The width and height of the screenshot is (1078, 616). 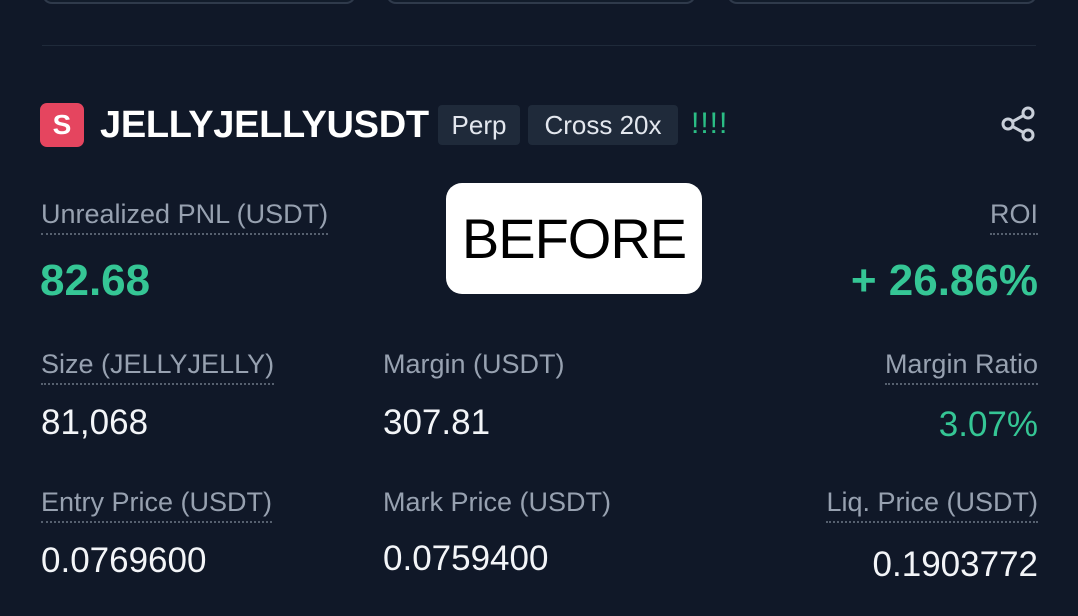 What do you see at coordinates (95, 280) in the screenshot?
I see `unrealized-pnl-value: 82.68` at bounding box center [95, 280].